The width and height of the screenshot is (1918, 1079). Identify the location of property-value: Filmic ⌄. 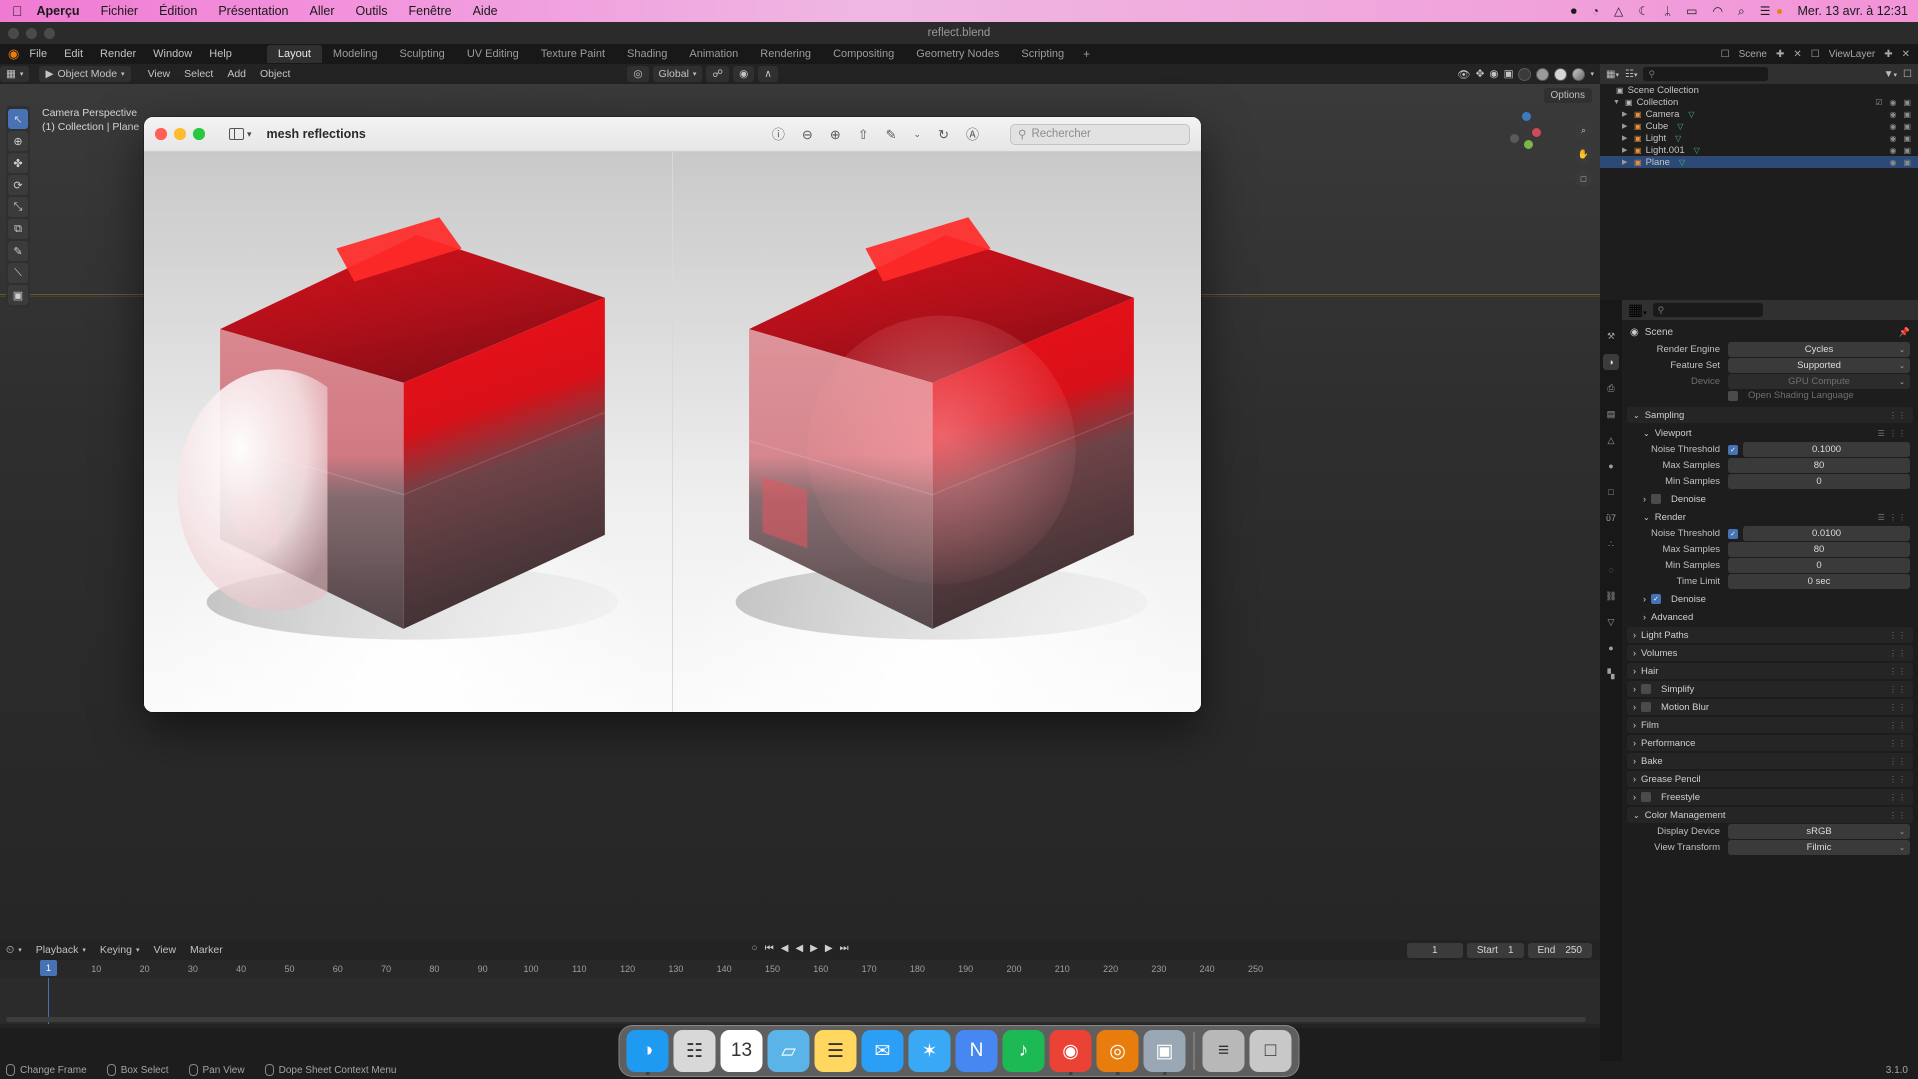
(1819, 847).